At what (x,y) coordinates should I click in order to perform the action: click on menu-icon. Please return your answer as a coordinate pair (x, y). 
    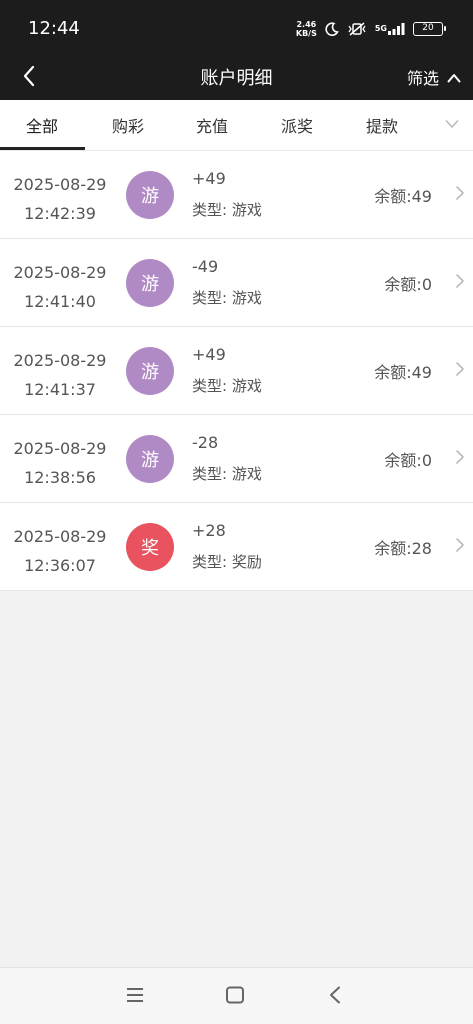
    Looking at the image, I should click on (135, 998).